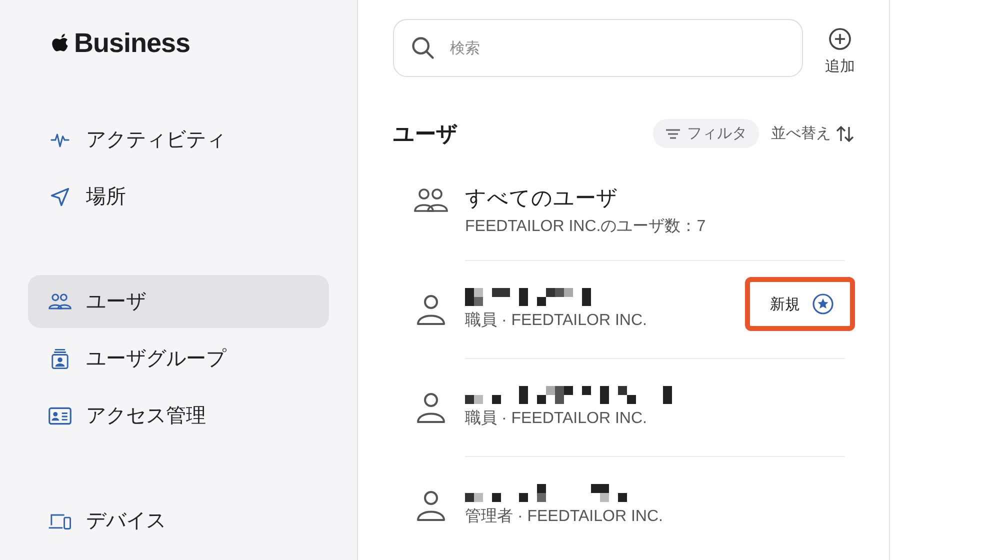  What do you see at coordinates (840, 38) in the screenshot?
I see `add-icon` at bounding box center [840, 38].